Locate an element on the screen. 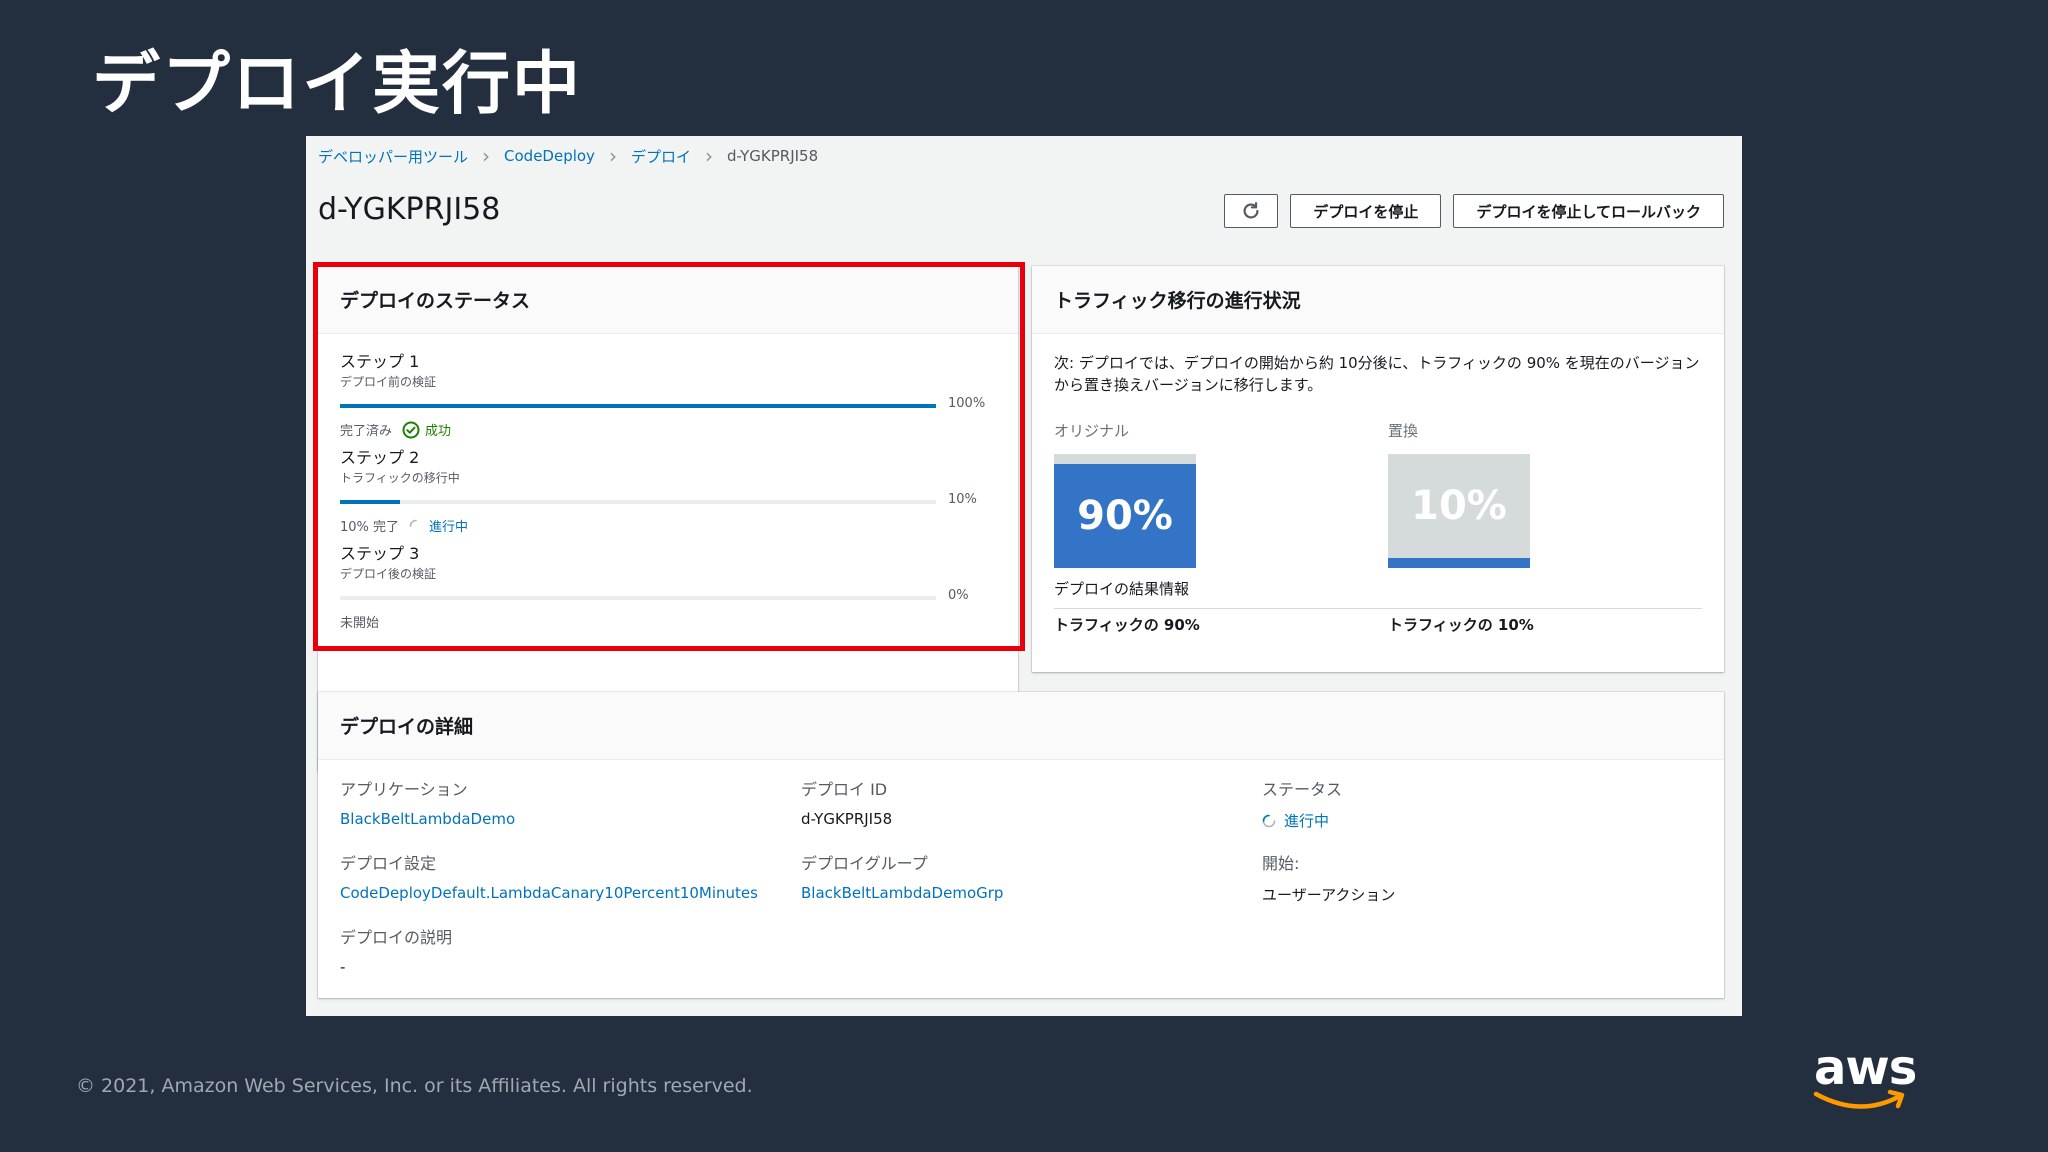 This screenshot has height=1152, width=2048. aws-logo: aws is located at coordinates (1863, 1078).